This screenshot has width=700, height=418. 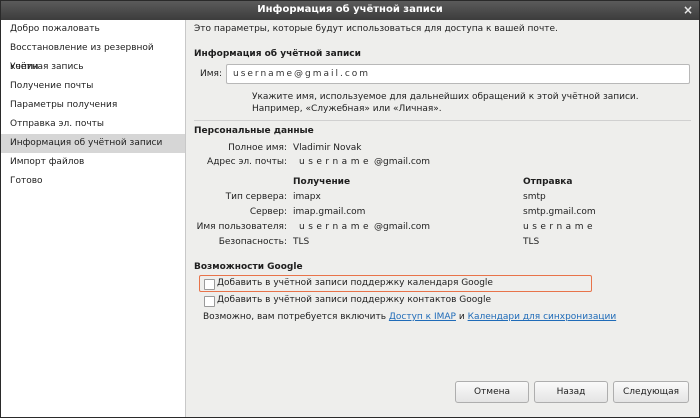 I want to click on sidebar-item-welcome: Добро пожаловать, so click(x=93, y=29).